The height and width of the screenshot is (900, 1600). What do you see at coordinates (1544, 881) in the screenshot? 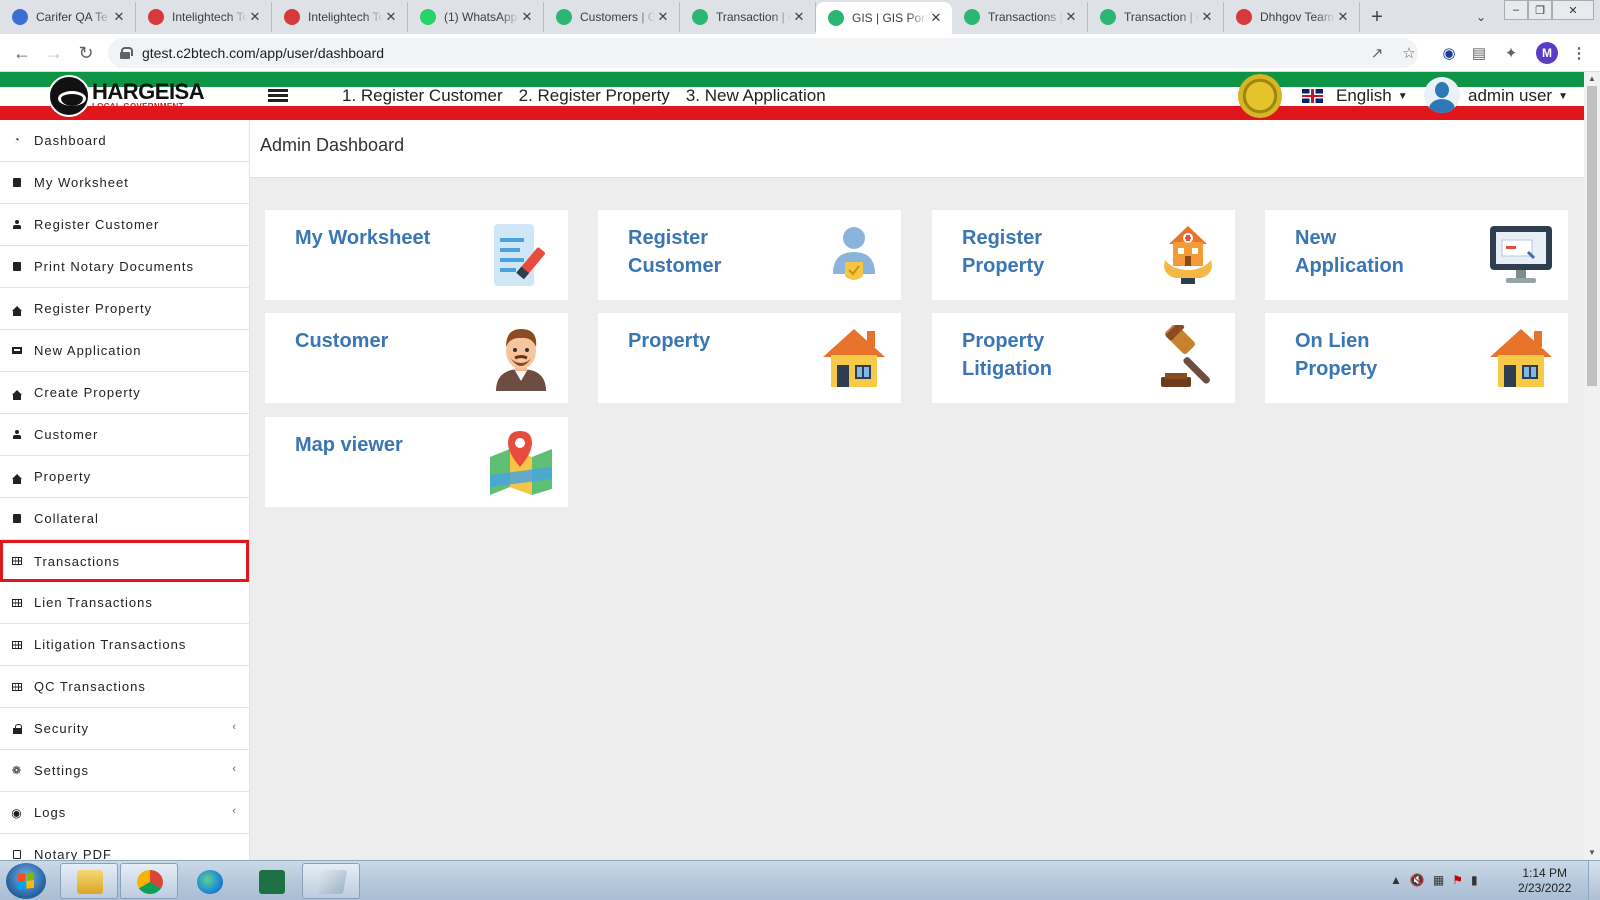
I see `system-clock: 1:14 PM 2/23/2022` at bounding box center [1544, 881].